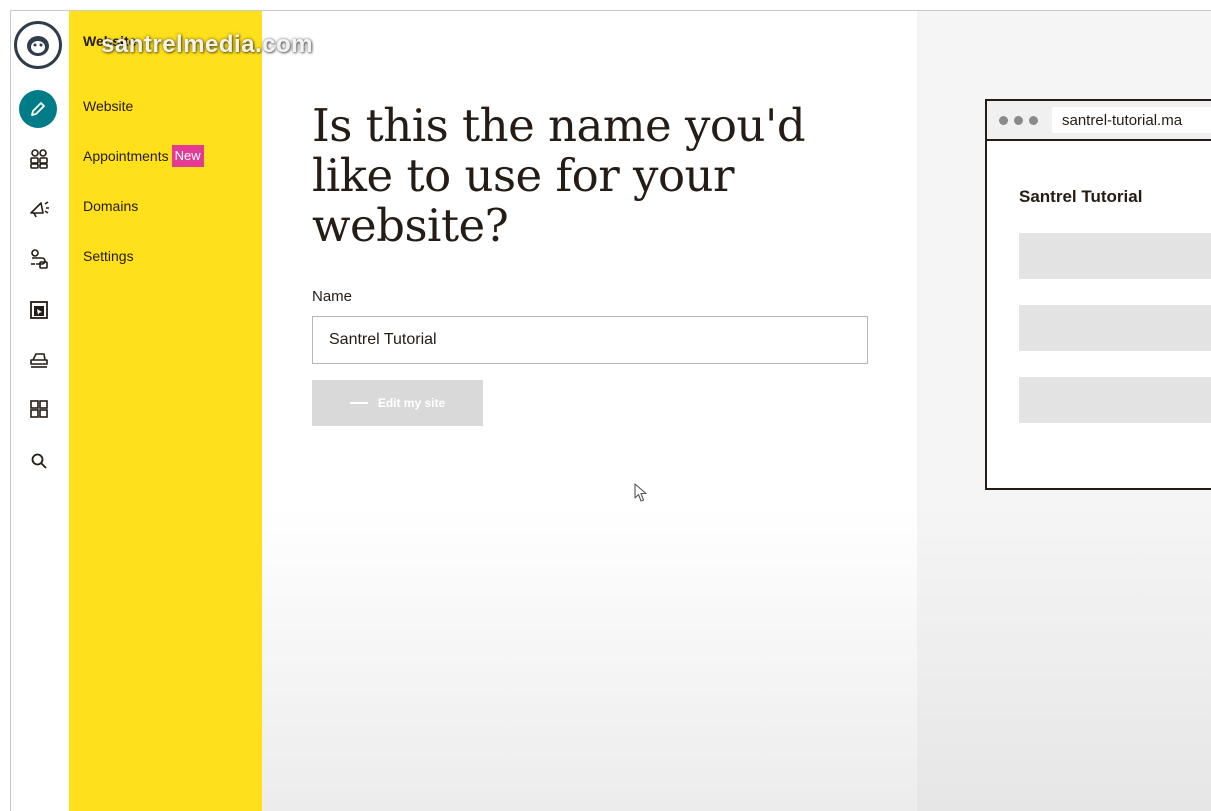 Image resolution: width=1211 pixels, height=811 pixels. I want to click on submenu-item-label: Domains, so click(111, 206).